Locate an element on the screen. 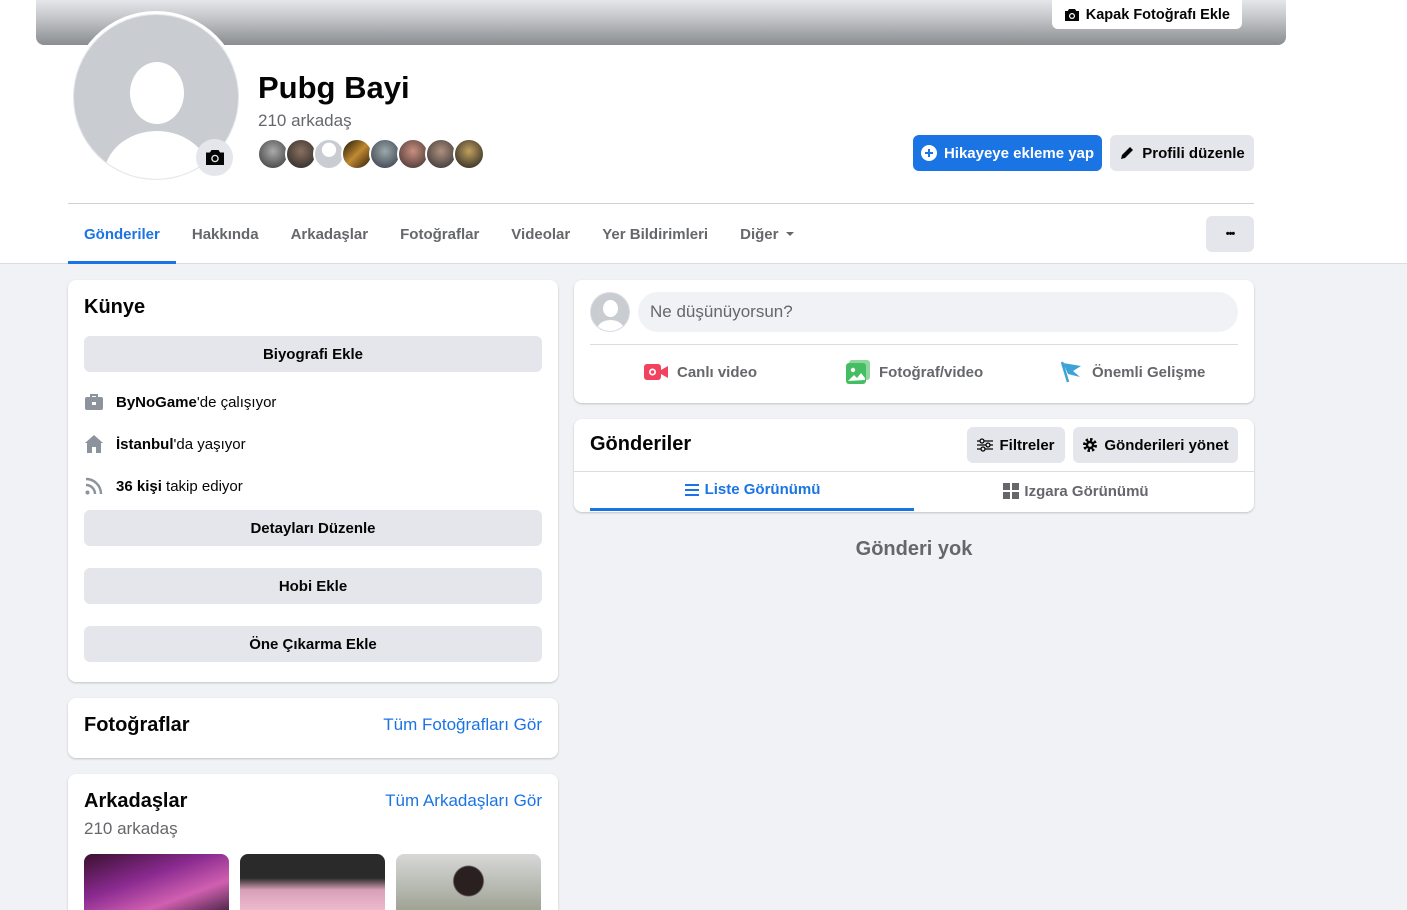  pencil-icon is located at coordinates (1127, 153).